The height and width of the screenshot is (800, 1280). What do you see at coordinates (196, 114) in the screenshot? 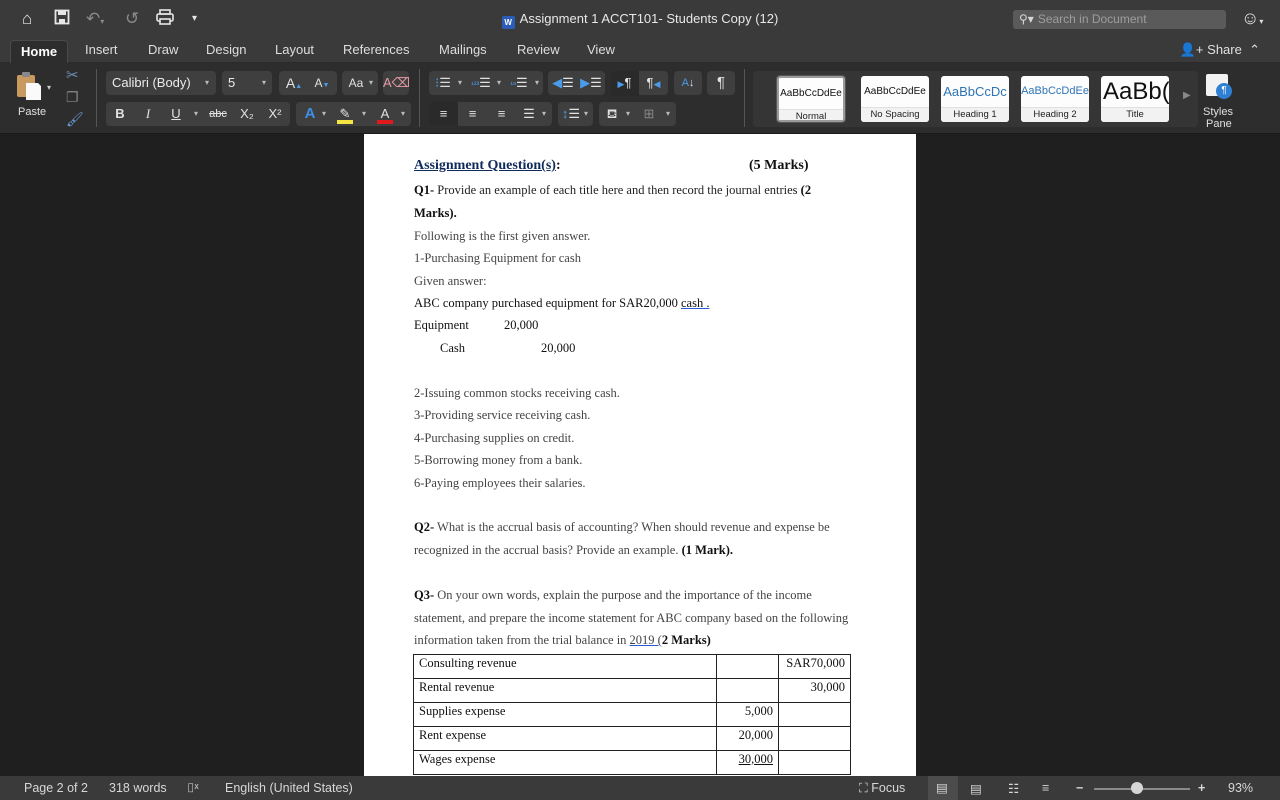
I see `underline-dropdown-icon: ▾` at bounding box center [196, 114].